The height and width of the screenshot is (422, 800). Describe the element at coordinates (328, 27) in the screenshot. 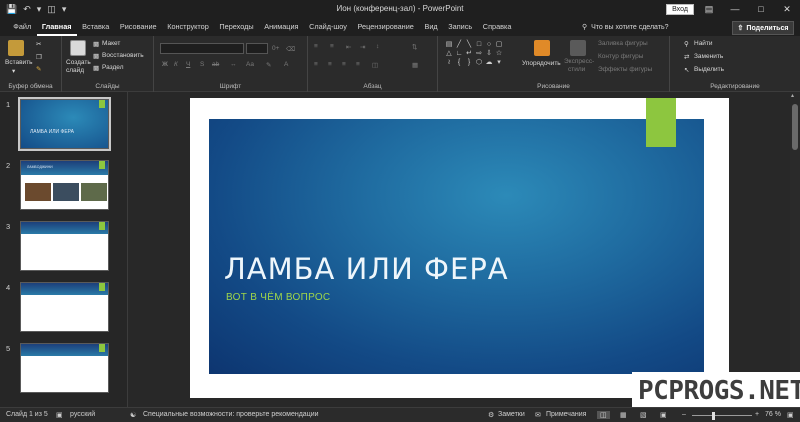

I see `tab-slideshow: Слайд-шоу` at that location.